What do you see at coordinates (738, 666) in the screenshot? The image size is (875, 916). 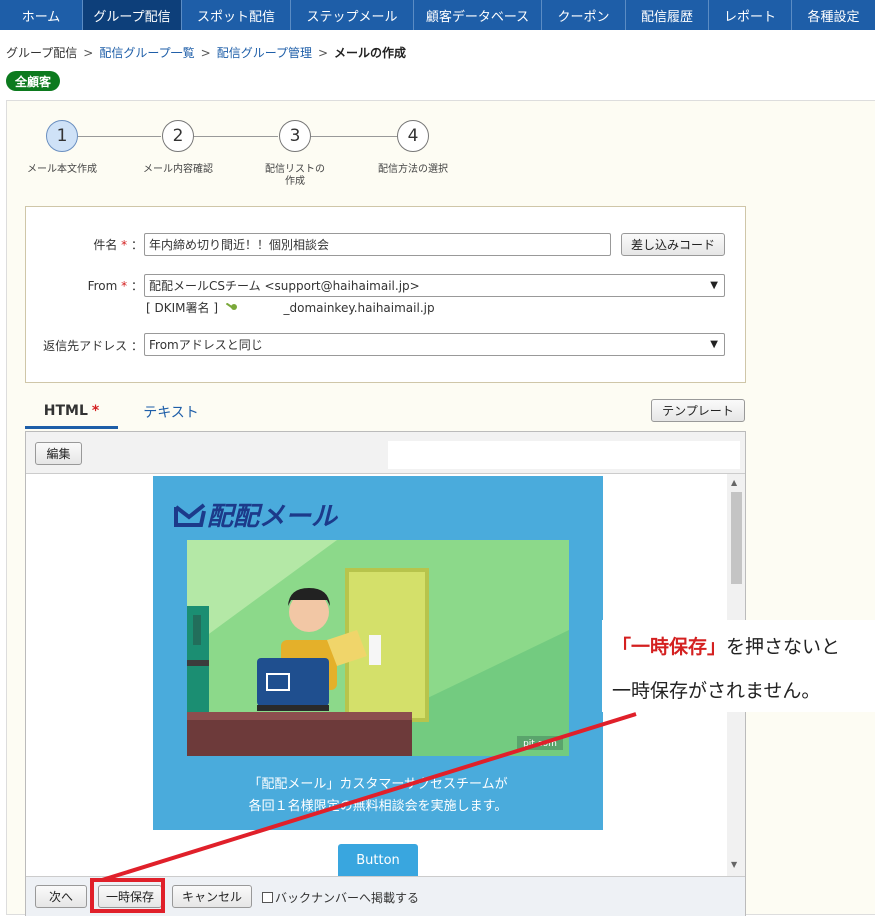 I see `instruction-callout: 「一時保存」を押さないと 一時保存がされません。` at bounding box center [738, 666].